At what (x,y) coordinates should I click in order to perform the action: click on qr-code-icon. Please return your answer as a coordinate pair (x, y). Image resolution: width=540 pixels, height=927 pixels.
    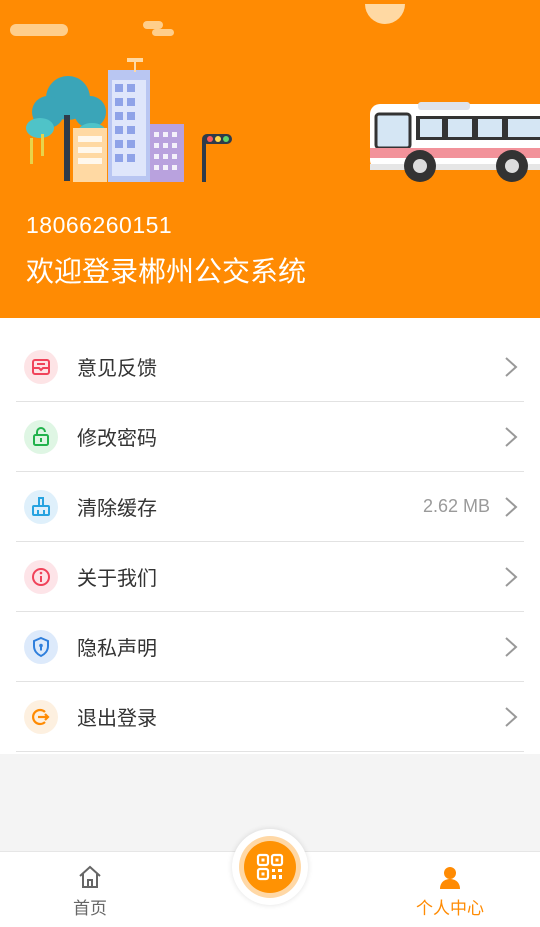
    Looking at the image, I should click on (270, 867).